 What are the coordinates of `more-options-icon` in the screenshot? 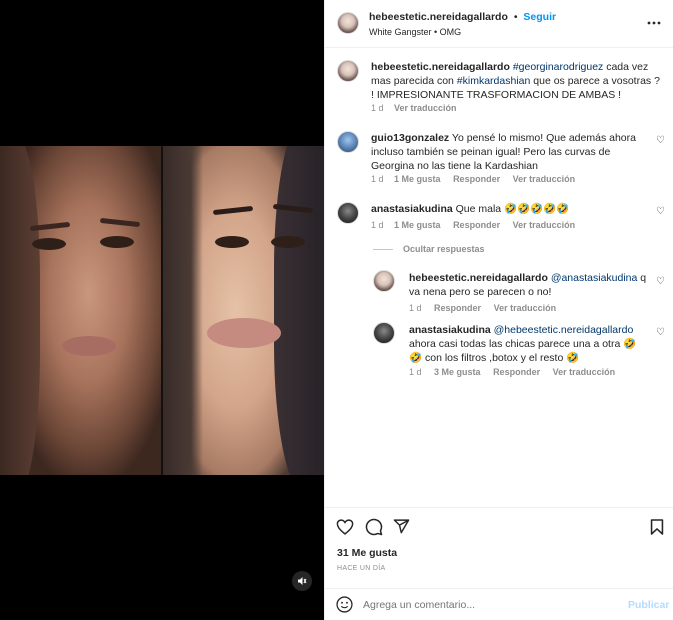 It's located at (654, 22).